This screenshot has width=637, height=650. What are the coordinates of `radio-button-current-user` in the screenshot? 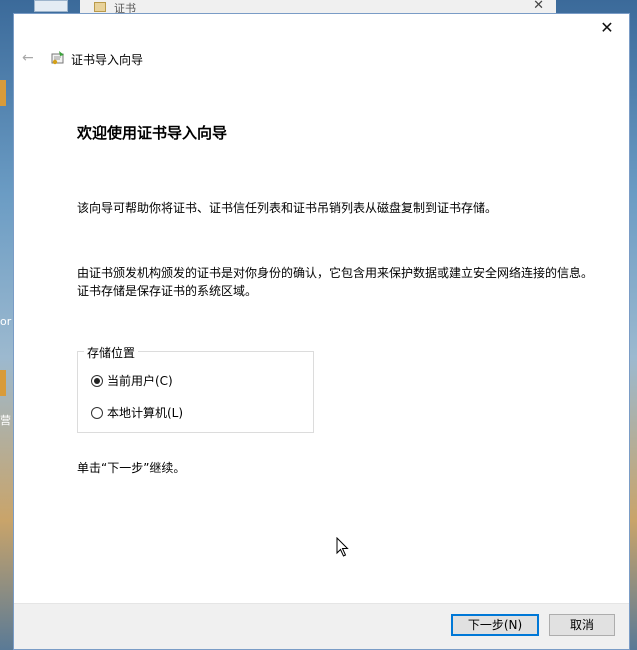 It's located at (97, 380).